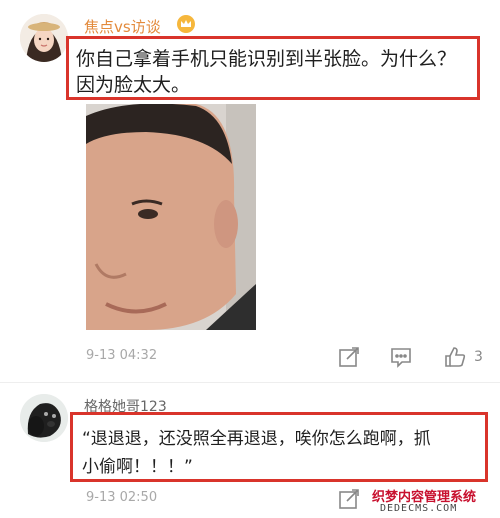 The height and width of the screenshot is (518, 500). Describe the element at coordinates (133, 85) in the screenshot. I see `comment-text-line-2: 因为脸太大。` at that location.